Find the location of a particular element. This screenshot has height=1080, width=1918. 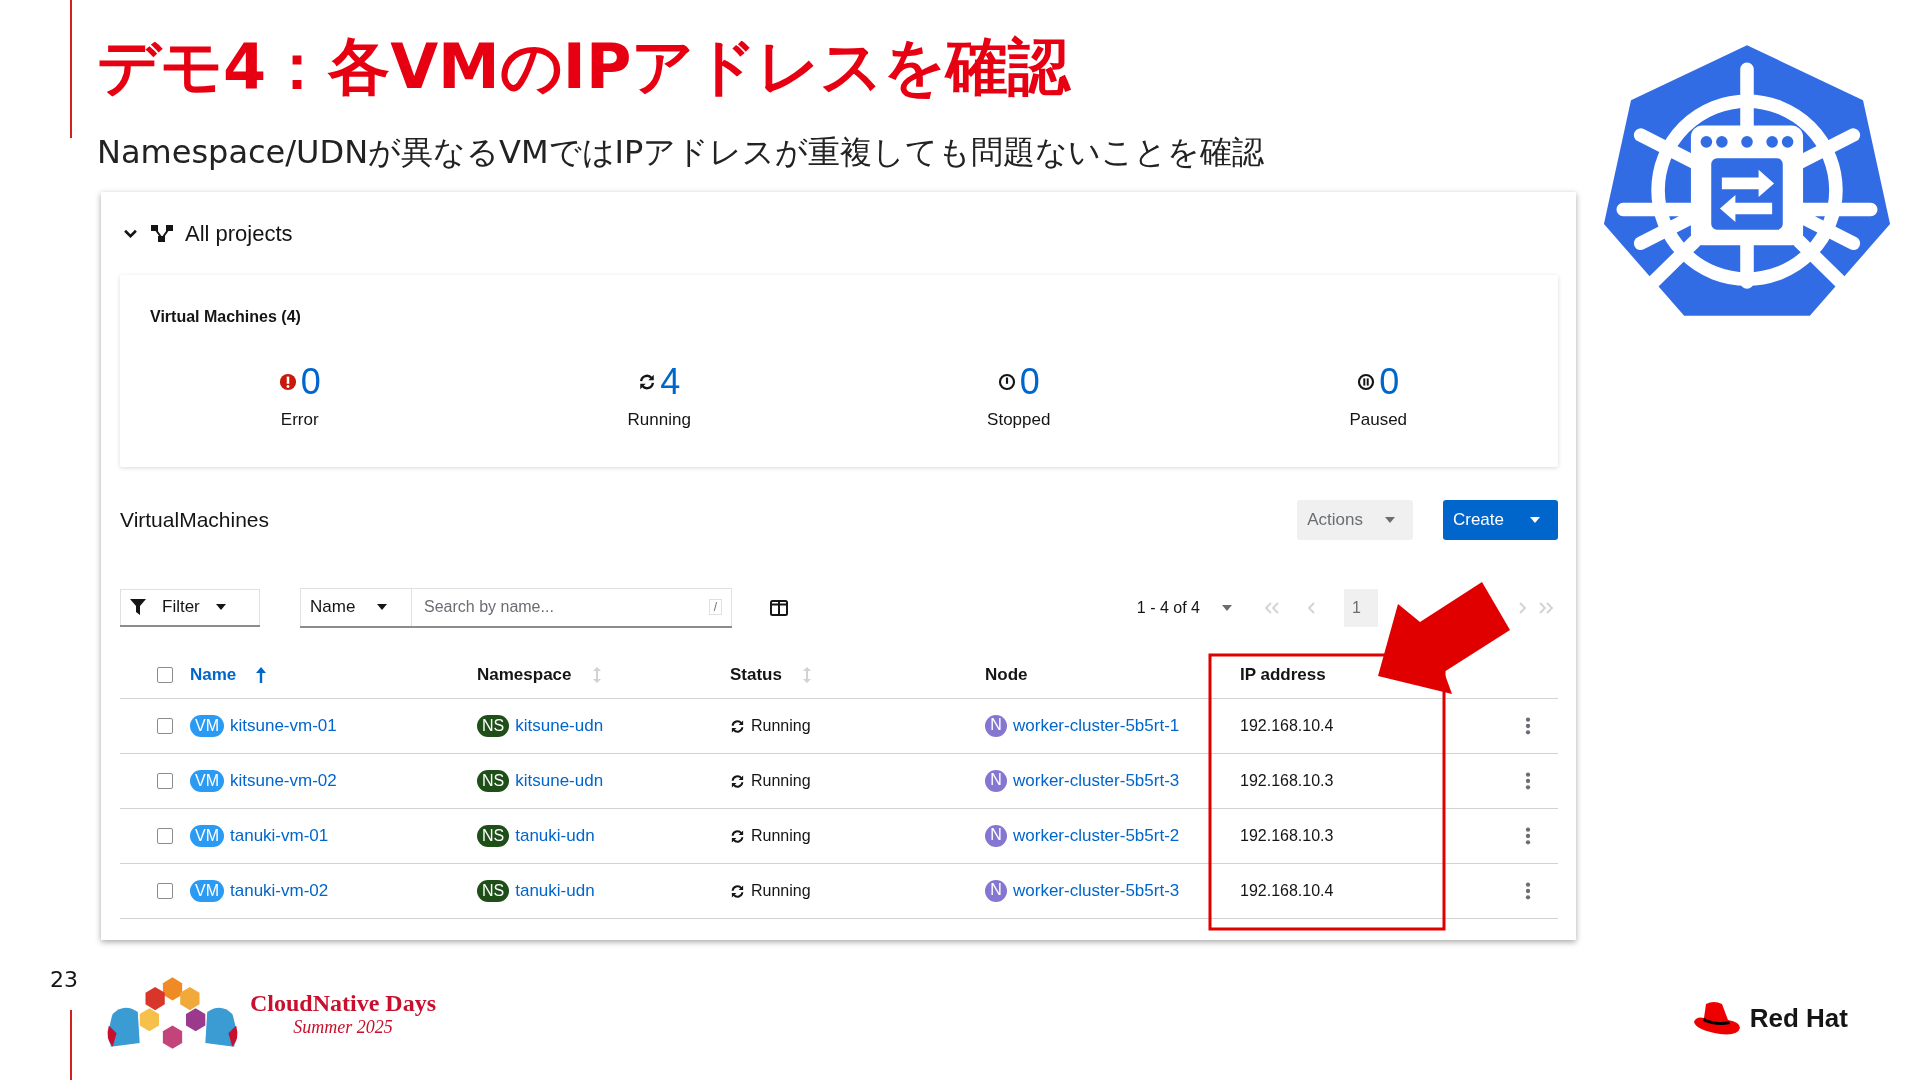

status-count: 4 is located at coordinates (670, 382).